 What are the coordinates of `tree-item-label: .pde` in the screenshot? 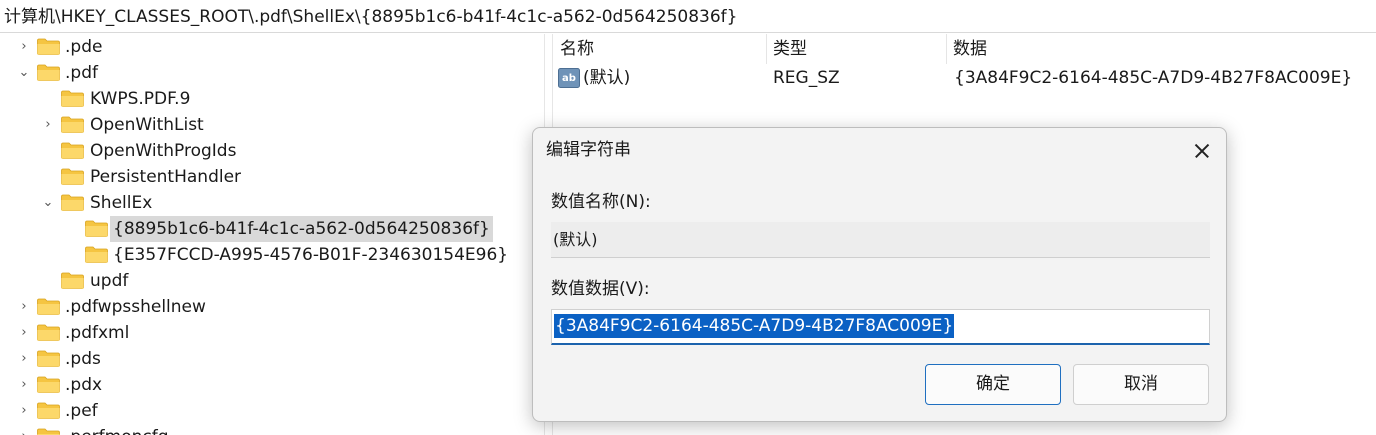 It's located at (84, 47).